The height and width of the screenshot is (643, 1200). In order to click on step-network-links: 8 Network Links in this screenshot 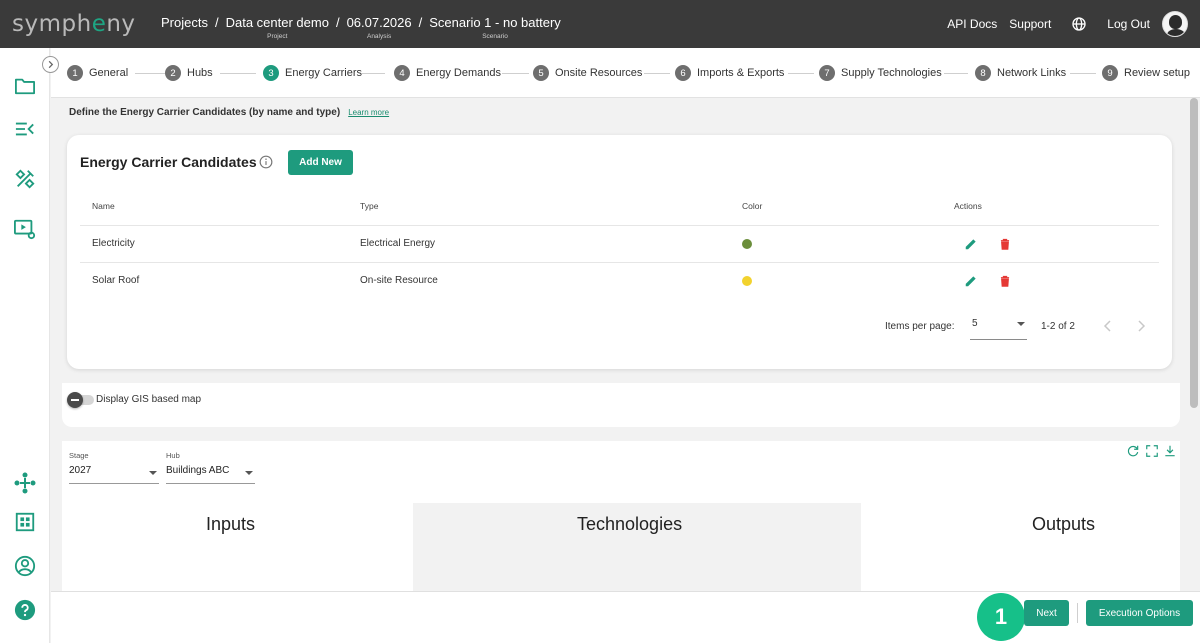, I will do `click(1020, 73)`.